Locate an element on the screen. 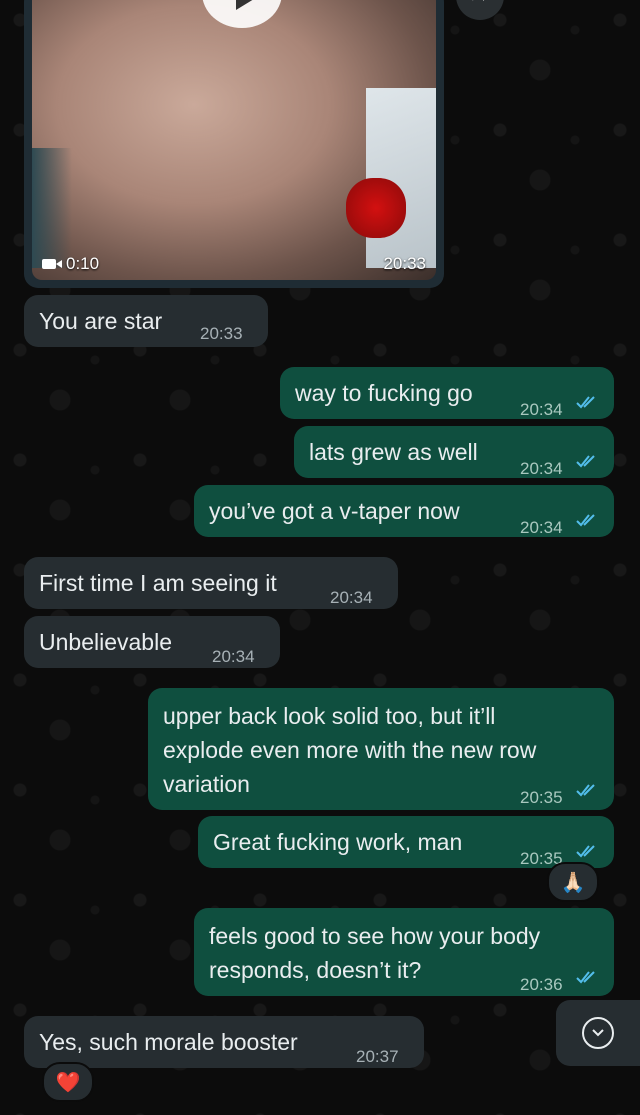 This screenshot has height=1115, width=640. message-text: Yes, such morale booster is located at coordinates (168, 1042).